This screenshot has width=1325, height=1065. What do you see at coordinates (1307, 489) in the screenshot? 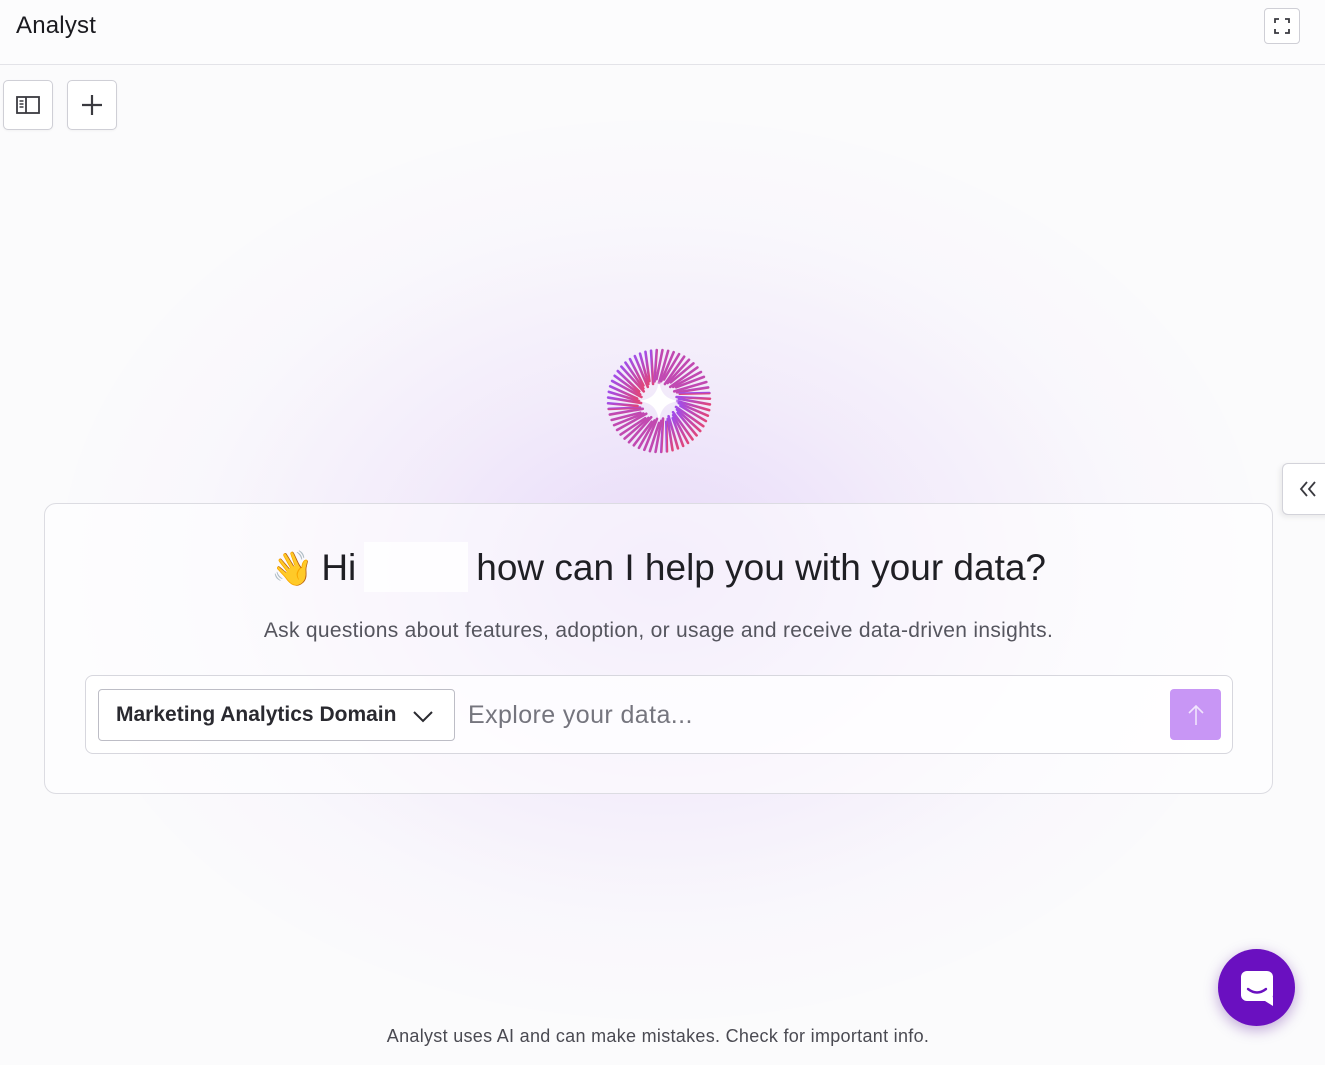
I see `double-chevron-left-icon` at bounding box center [1307, 489].